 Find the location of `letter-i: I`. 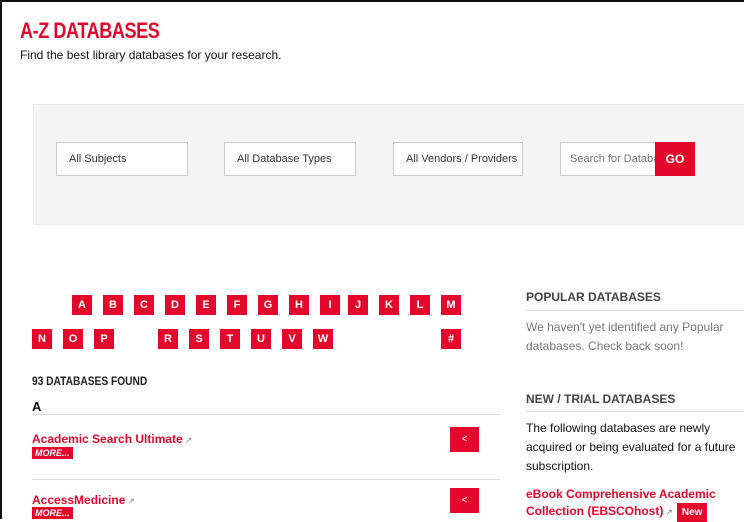

letter-i: I is located at coordinates (330, 305).